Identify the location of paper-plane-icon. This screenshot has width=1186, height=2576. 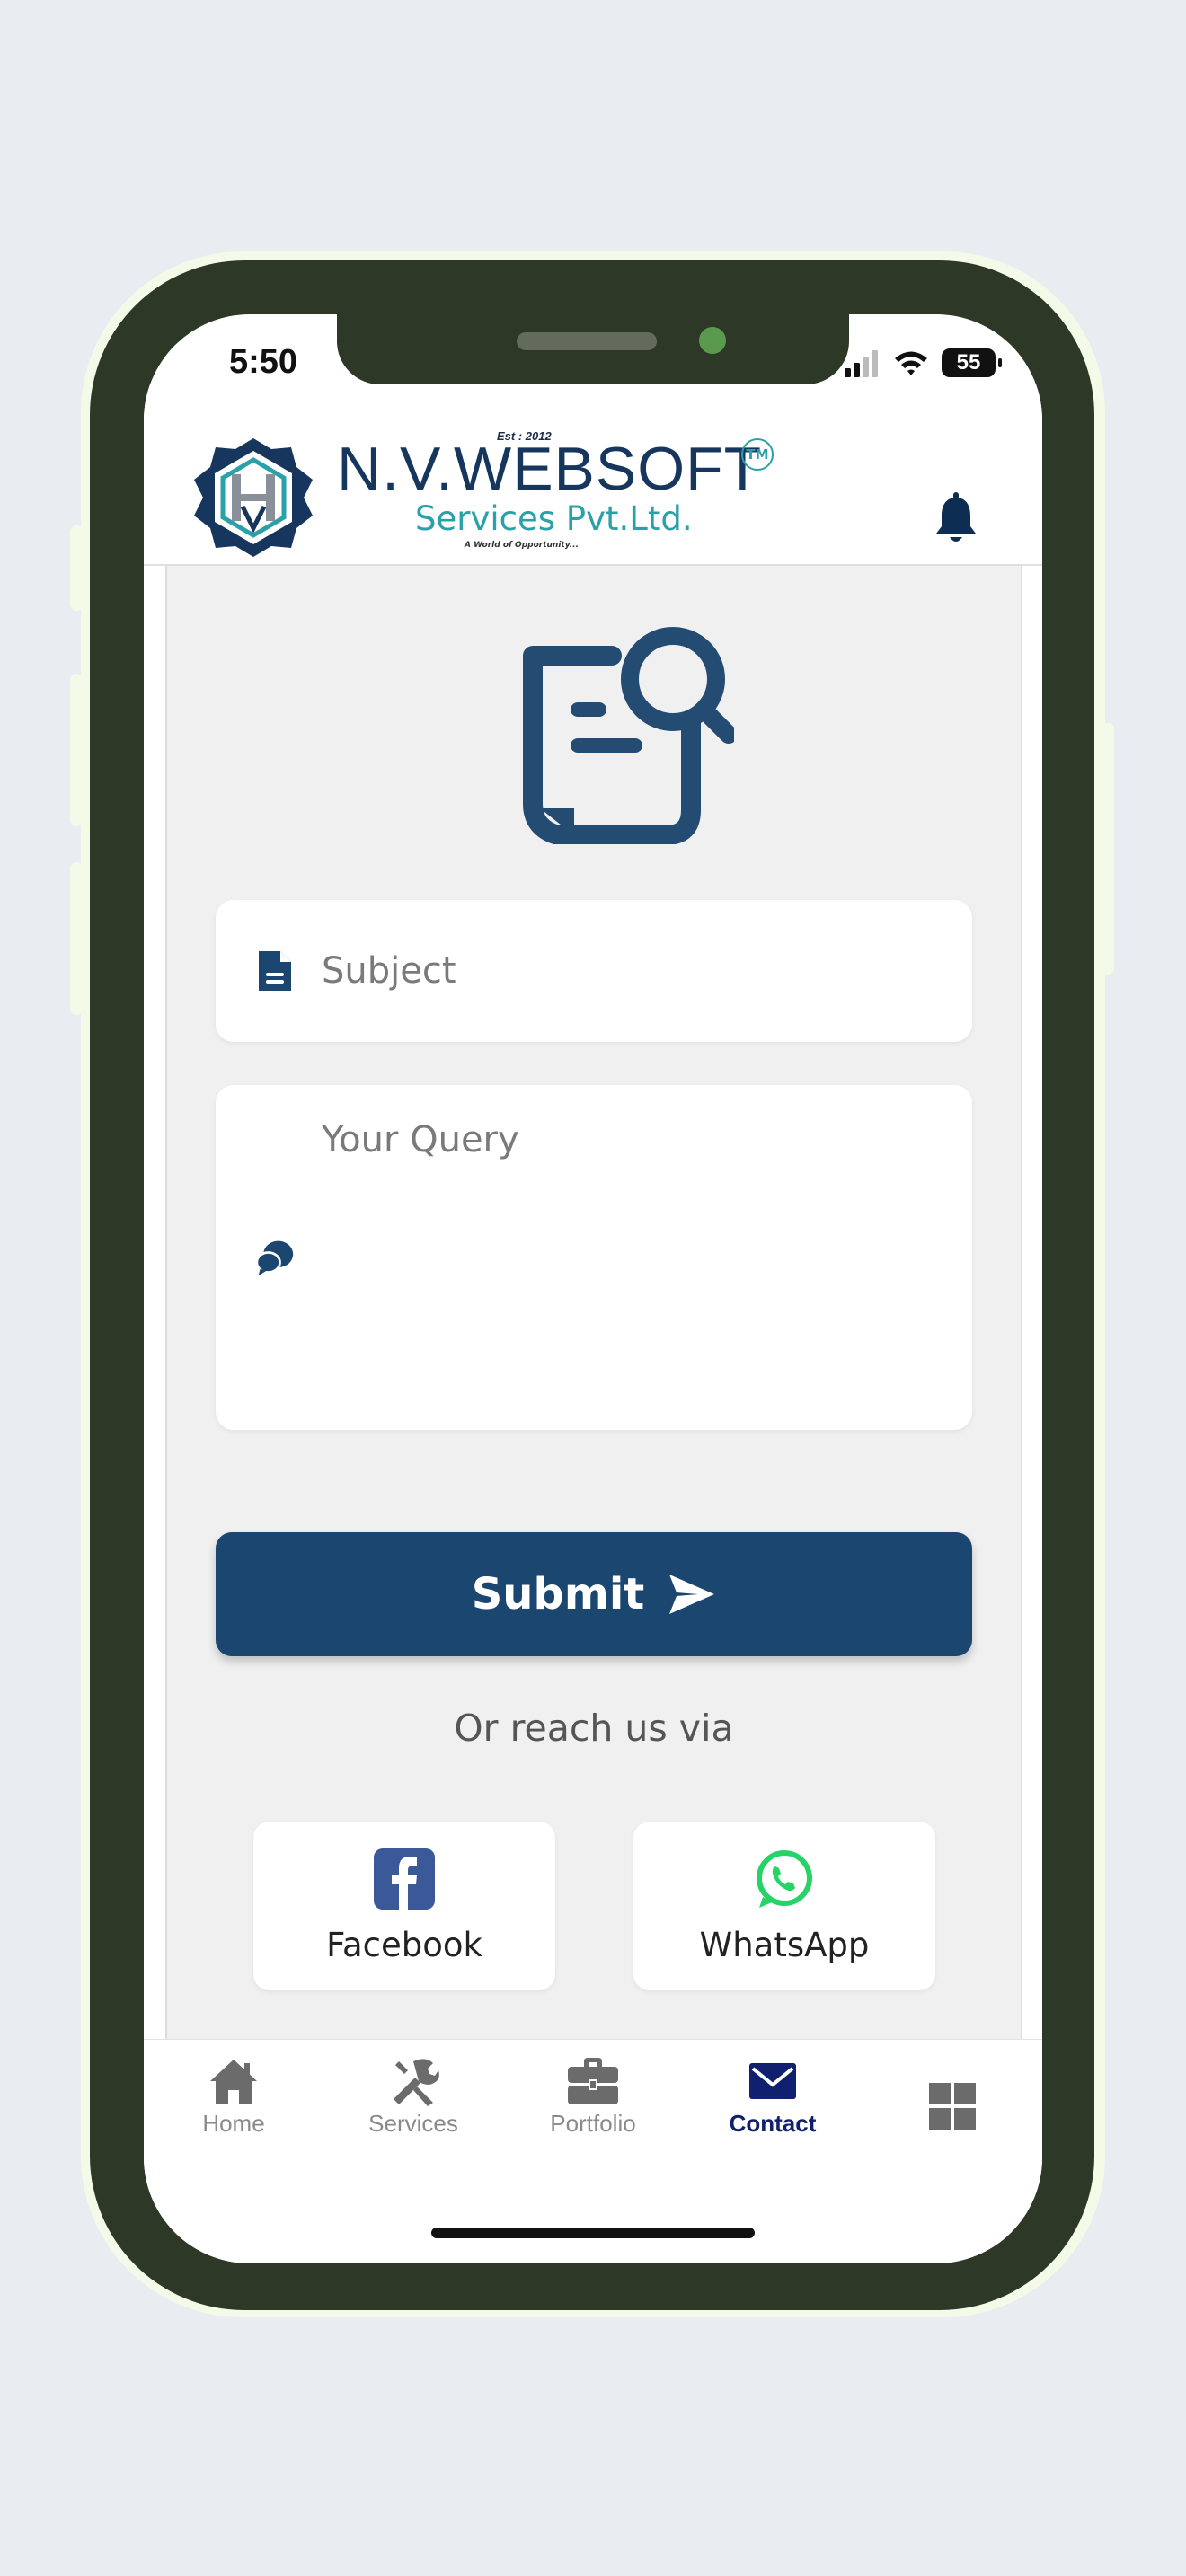
(692, 1594).